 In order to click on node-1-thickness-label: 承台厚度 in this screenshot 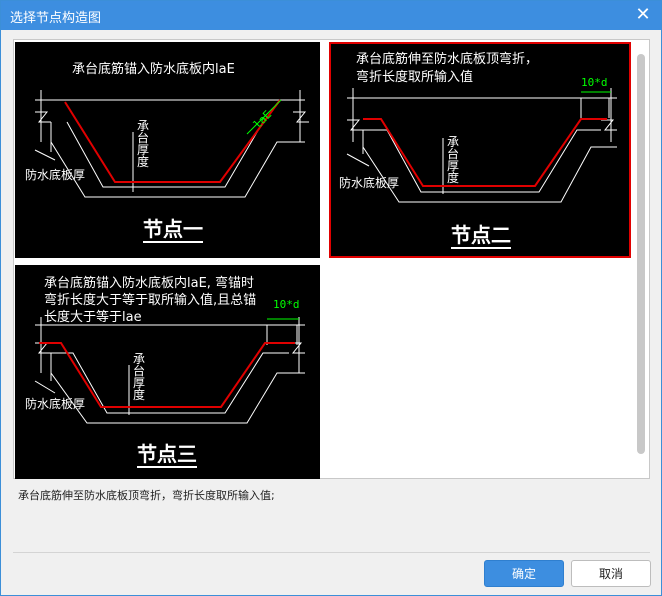, I will do `click(143, 144)`.